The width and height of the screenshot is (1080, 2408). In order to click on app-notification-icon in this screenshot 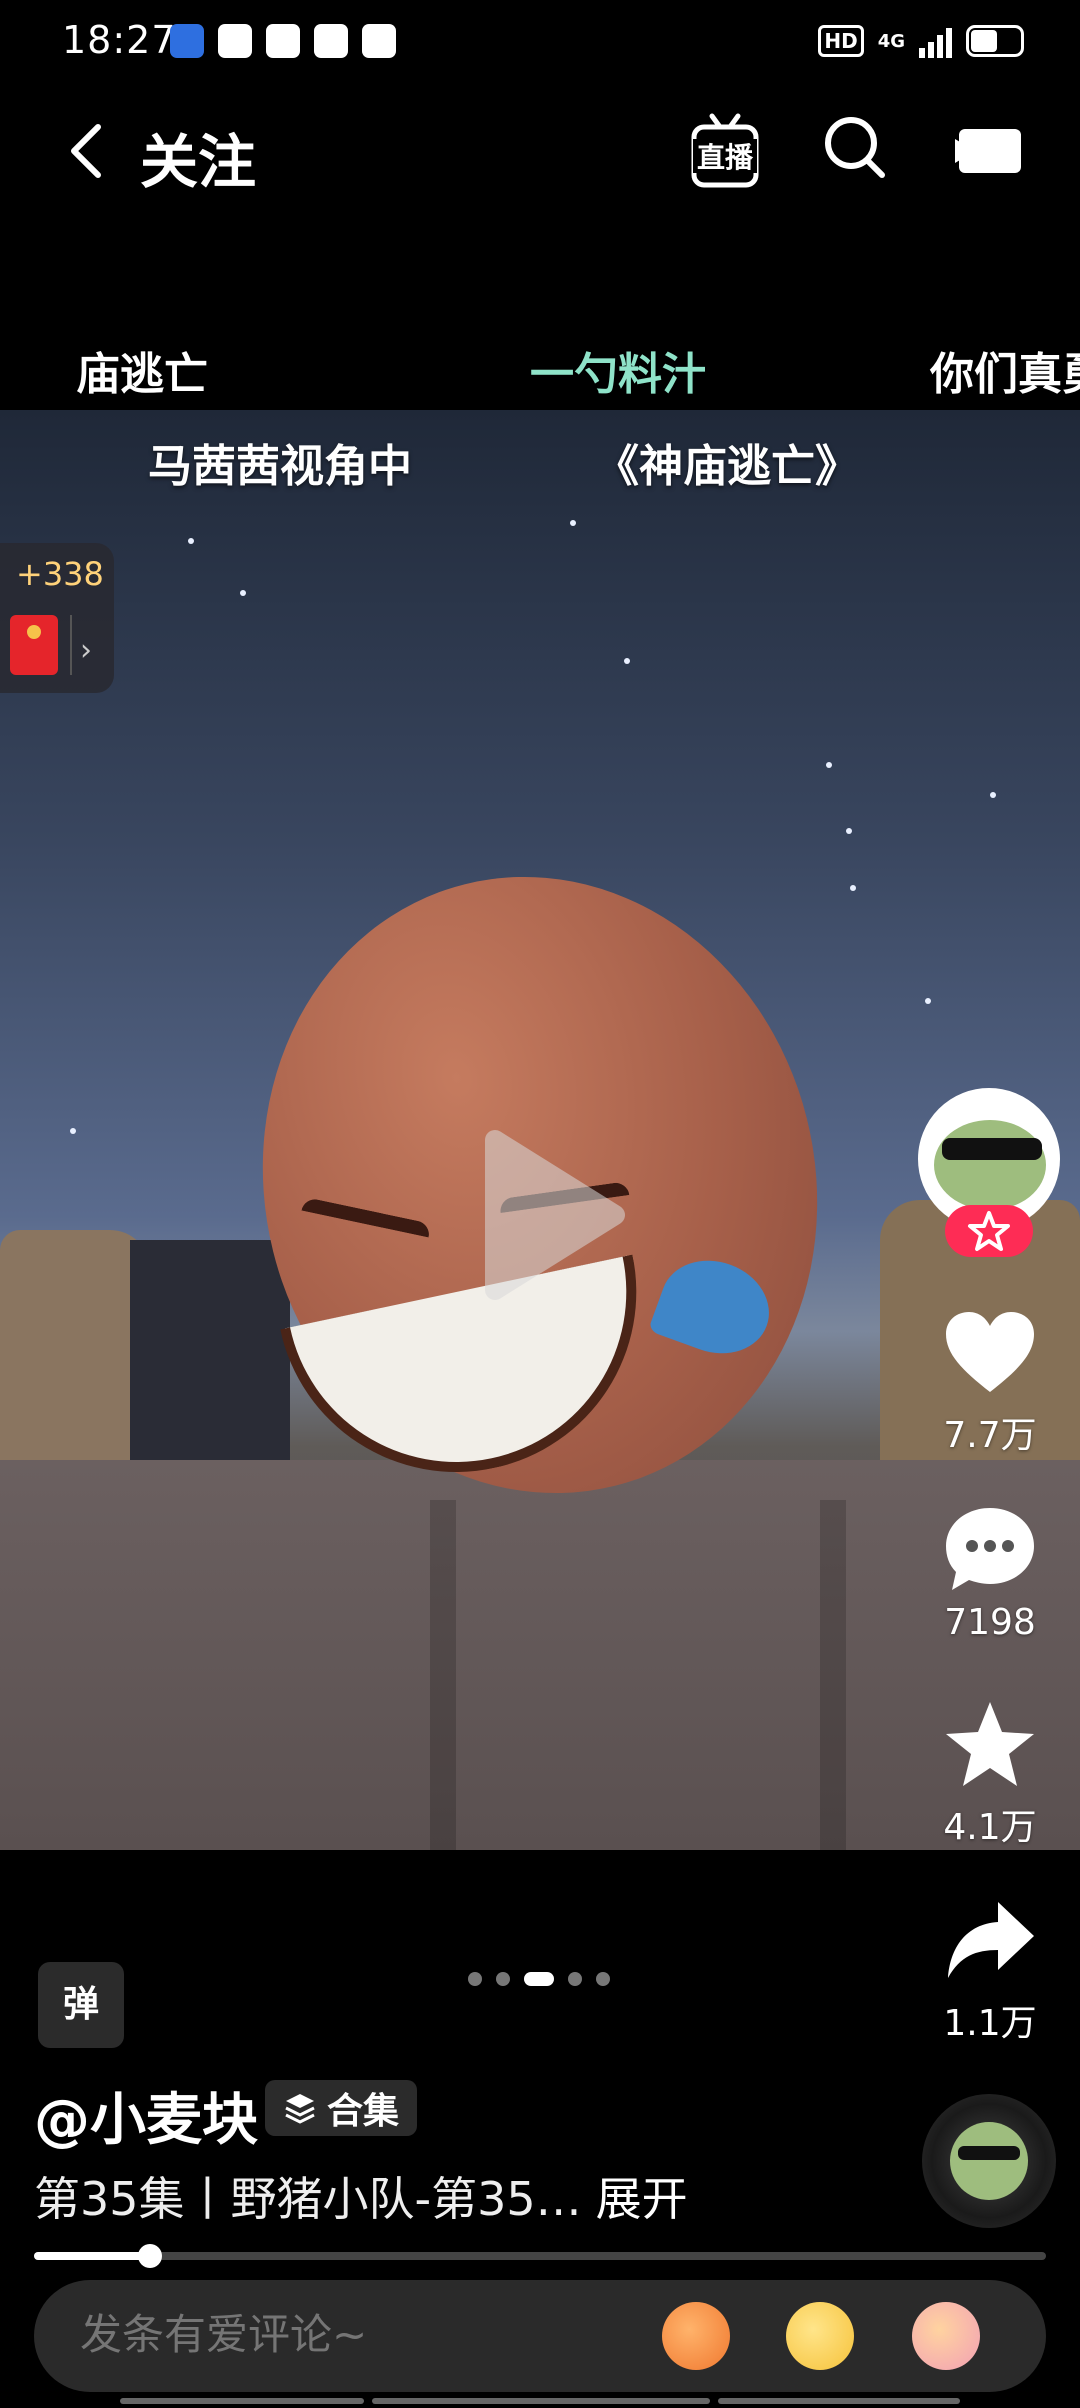, I will do `click(187, 41)`.